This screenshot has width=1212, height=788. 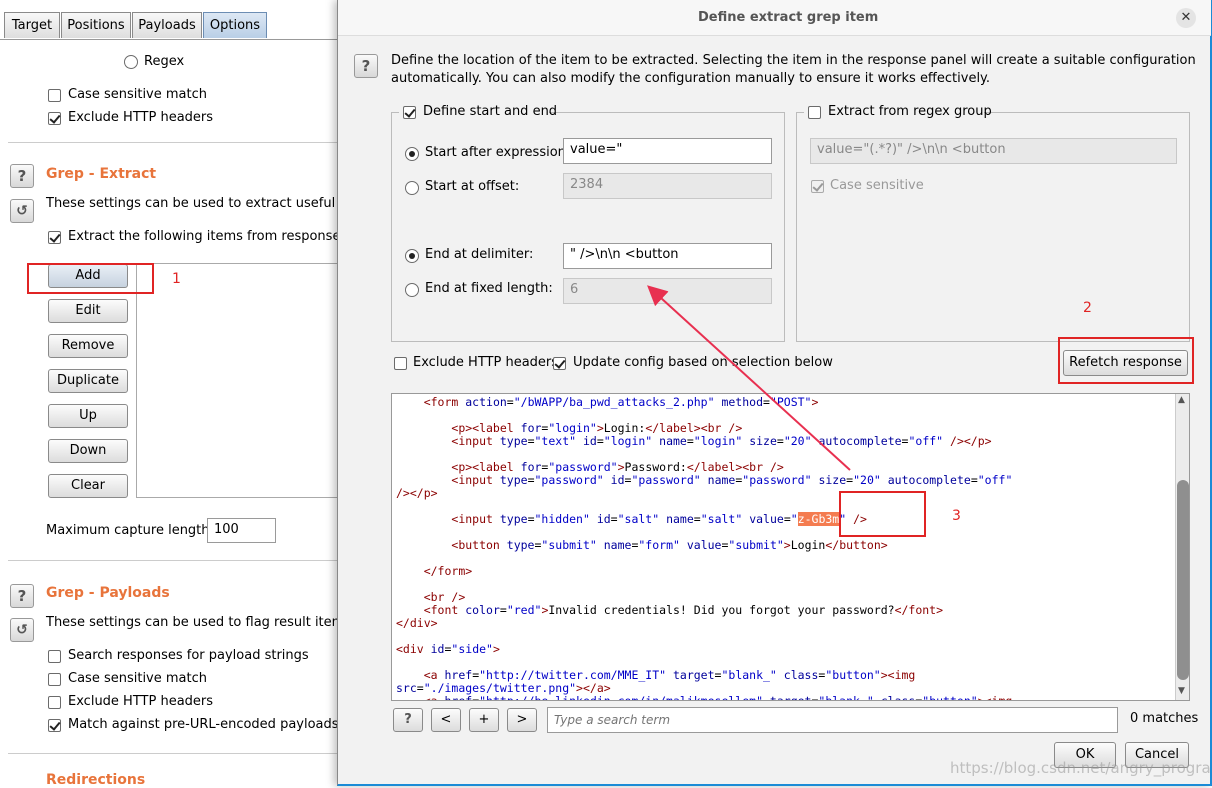 I want to click on end-fixed-input: 6, so click(x=667, y=291).